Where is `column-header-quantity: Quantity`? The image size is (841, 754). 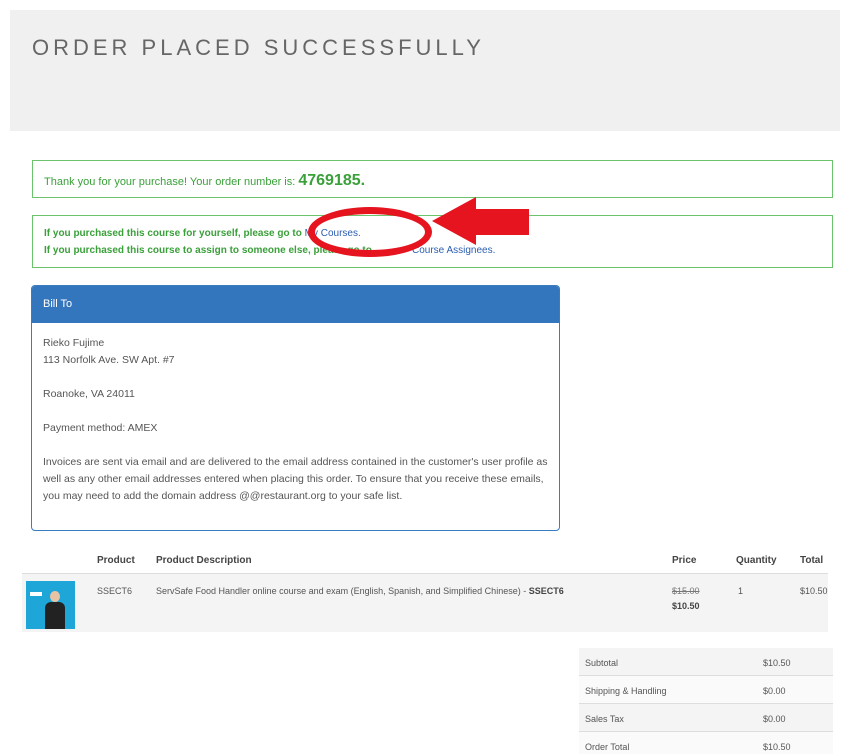
column-header-quantity: Quantity is located at coordinates (756, 560).